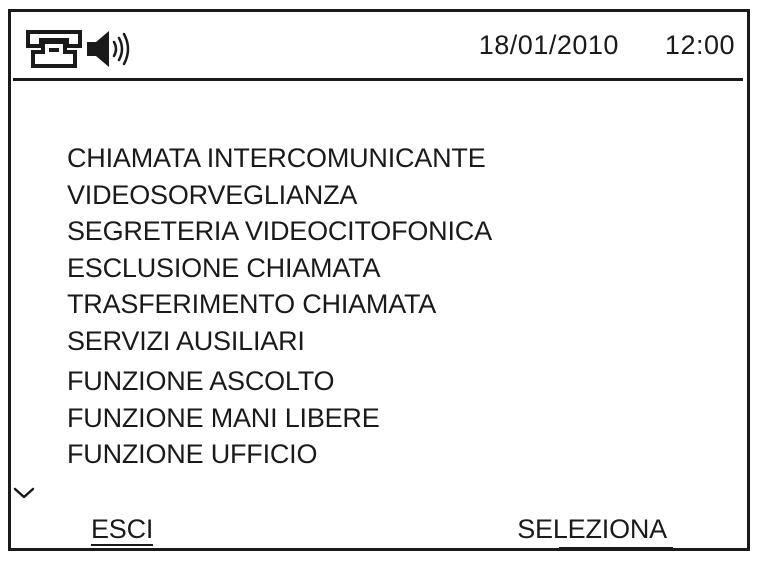  I want to click on menu-item-esclusione-chiamata: ESCLUSIONE CHIAMATA, so click(279, 268).